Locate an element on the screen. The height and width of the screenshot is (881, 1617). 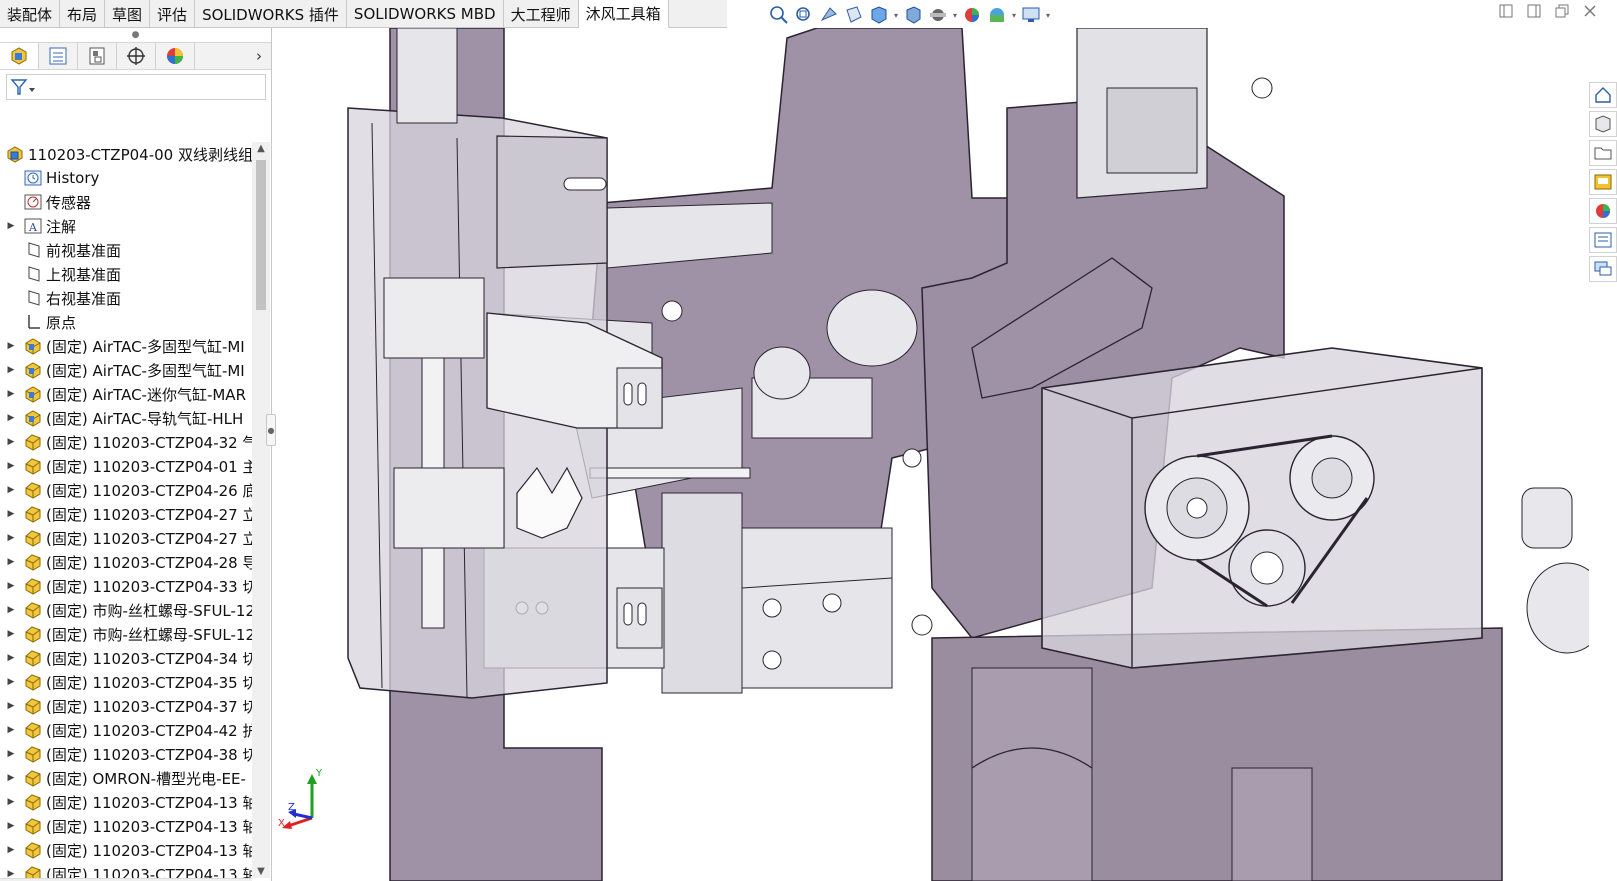
configuration-manager-tab is located at coordinates (97, 56).